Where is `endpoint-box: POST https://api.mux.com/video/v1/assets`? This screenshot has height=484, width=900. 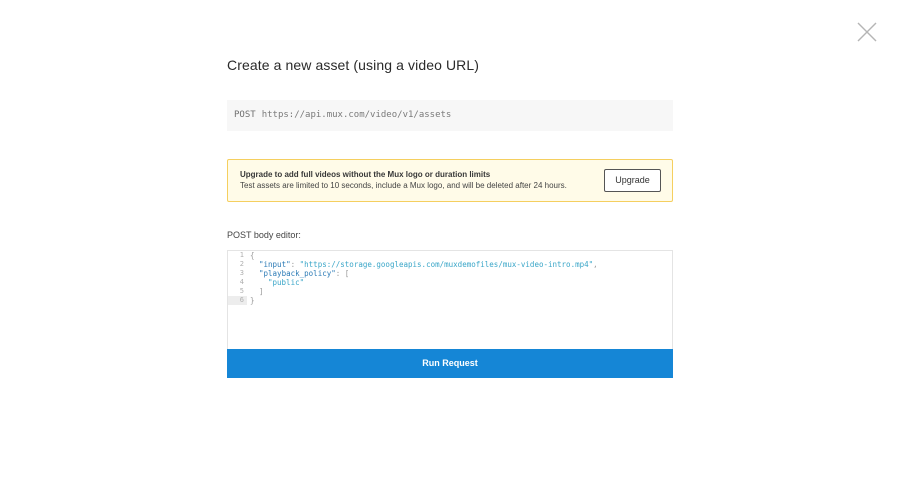
endpoint-box: POST https://api.mux.com/video/v1/assets is located at coordinates (450, 115).